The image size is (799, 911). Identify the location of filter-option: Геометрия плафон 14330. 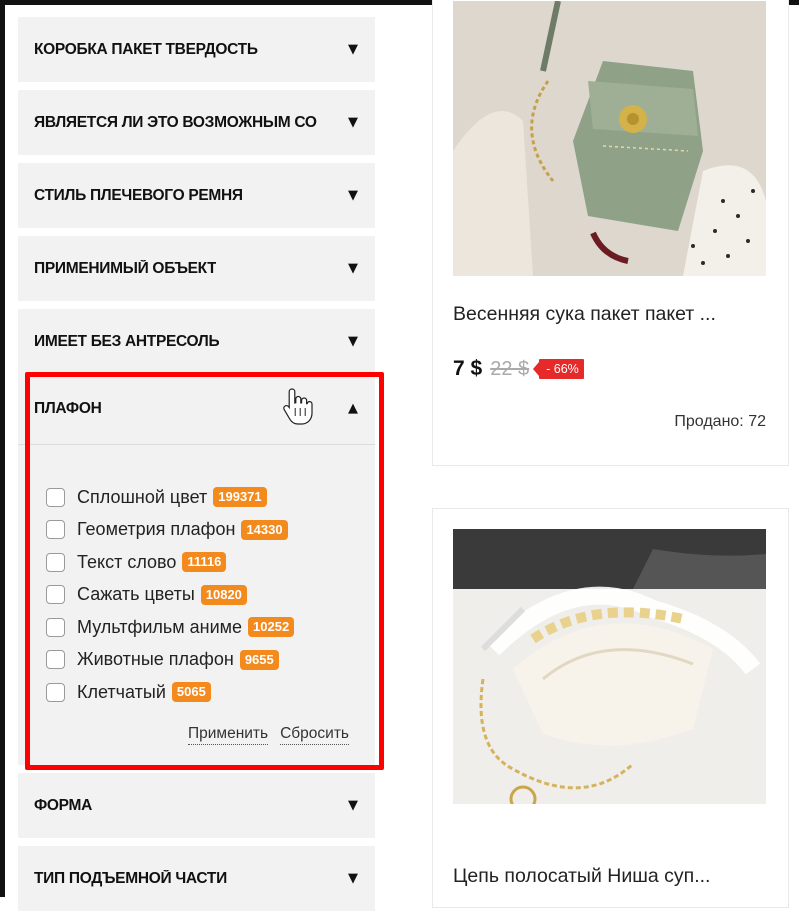
(170, 530).